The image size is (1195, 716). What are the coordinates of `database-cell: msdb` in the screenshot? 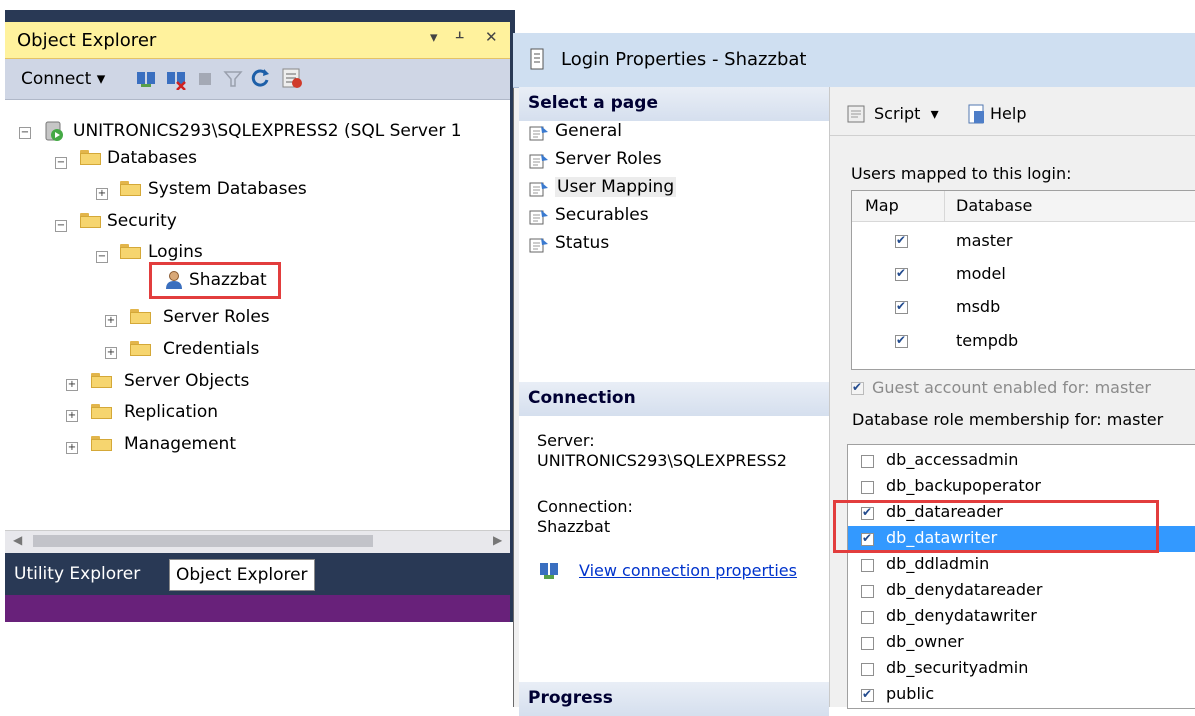 It's located at (978, 306).